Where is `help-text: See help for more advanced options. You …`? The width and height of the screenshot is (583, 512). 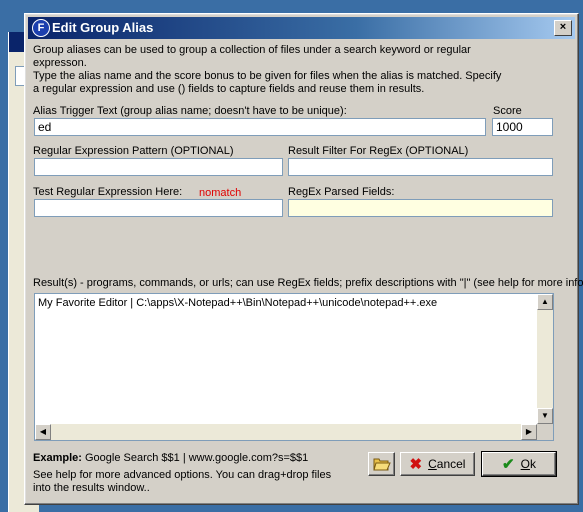 help-text: See help for more advanced options. You … is located at coordinates (182, 481).